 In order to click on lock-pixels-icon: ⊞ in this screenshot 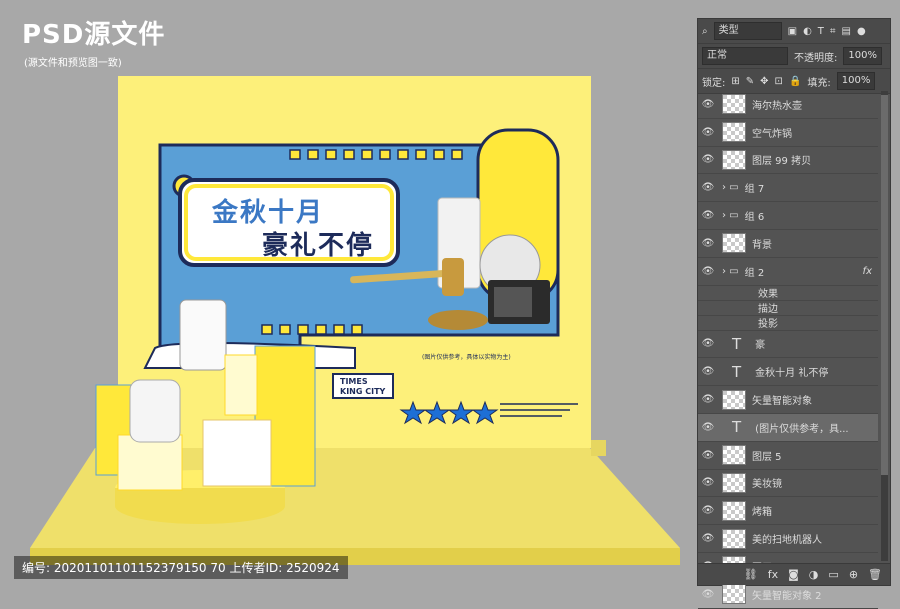, I will do `click(735, 81)`.